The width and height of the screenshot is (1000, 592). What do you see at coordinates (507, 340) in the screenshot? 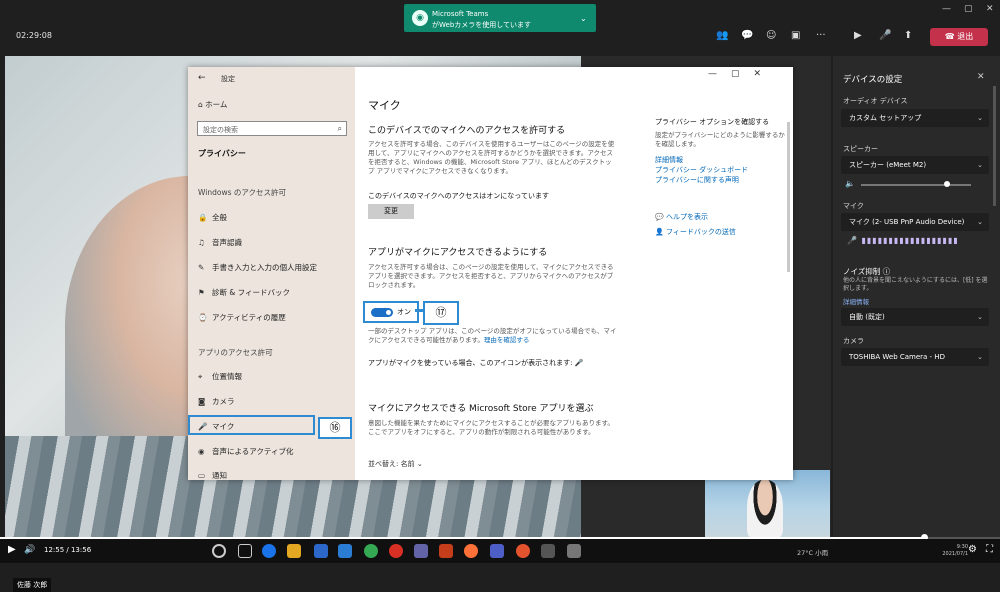
I see `learn-why-link: 理由を確認する` at bounding box center [507, 340].